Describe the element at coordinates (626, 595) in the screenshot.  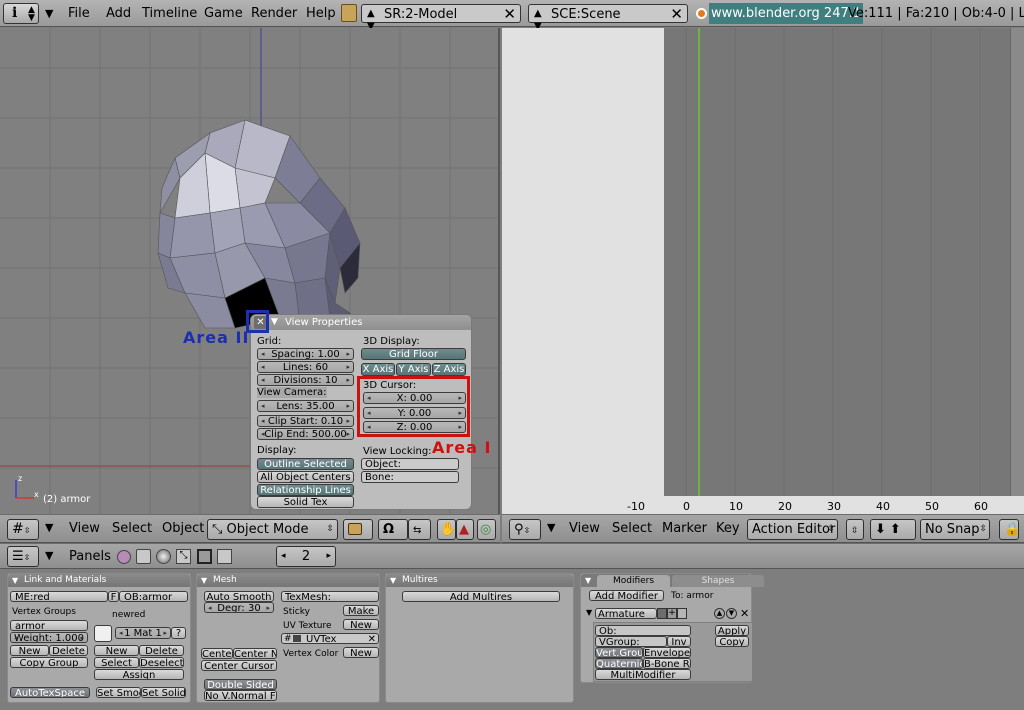
I see `add-modifier-button: Add Modifier` at that location.